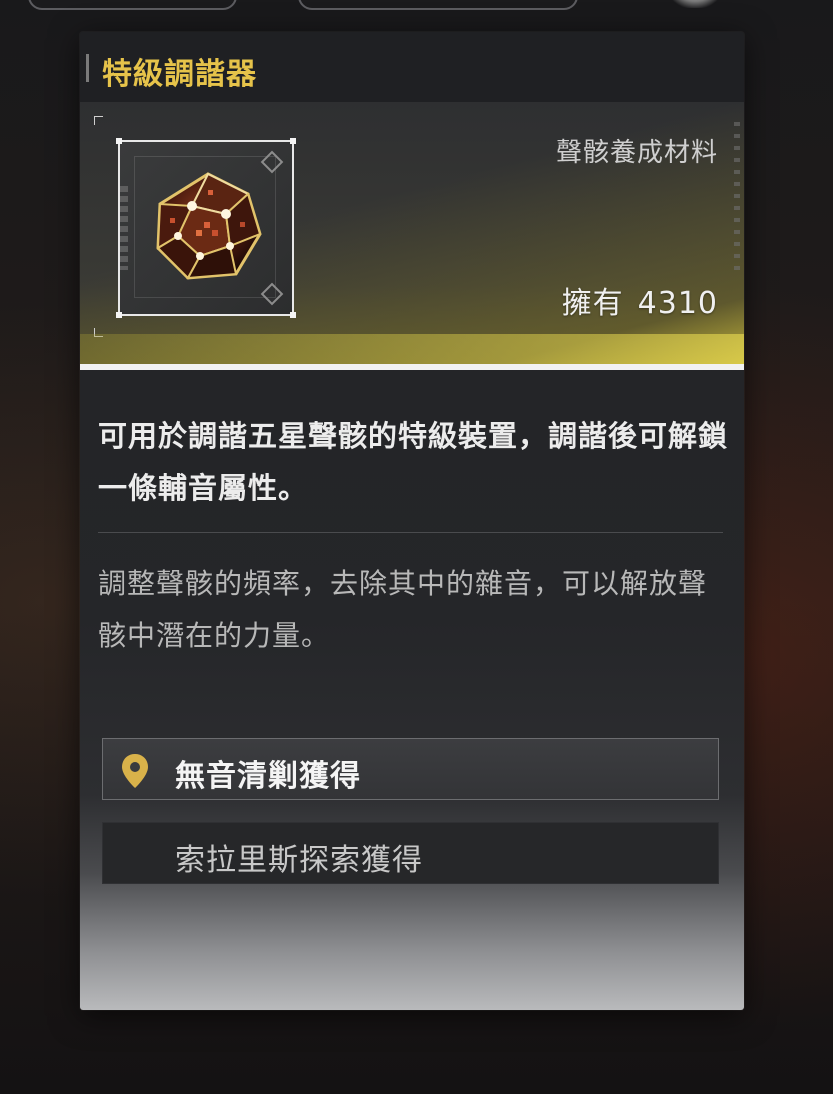  Describe the element at coordinates (132, 5) in the screenshot. I see `top-tab-left` at that location.